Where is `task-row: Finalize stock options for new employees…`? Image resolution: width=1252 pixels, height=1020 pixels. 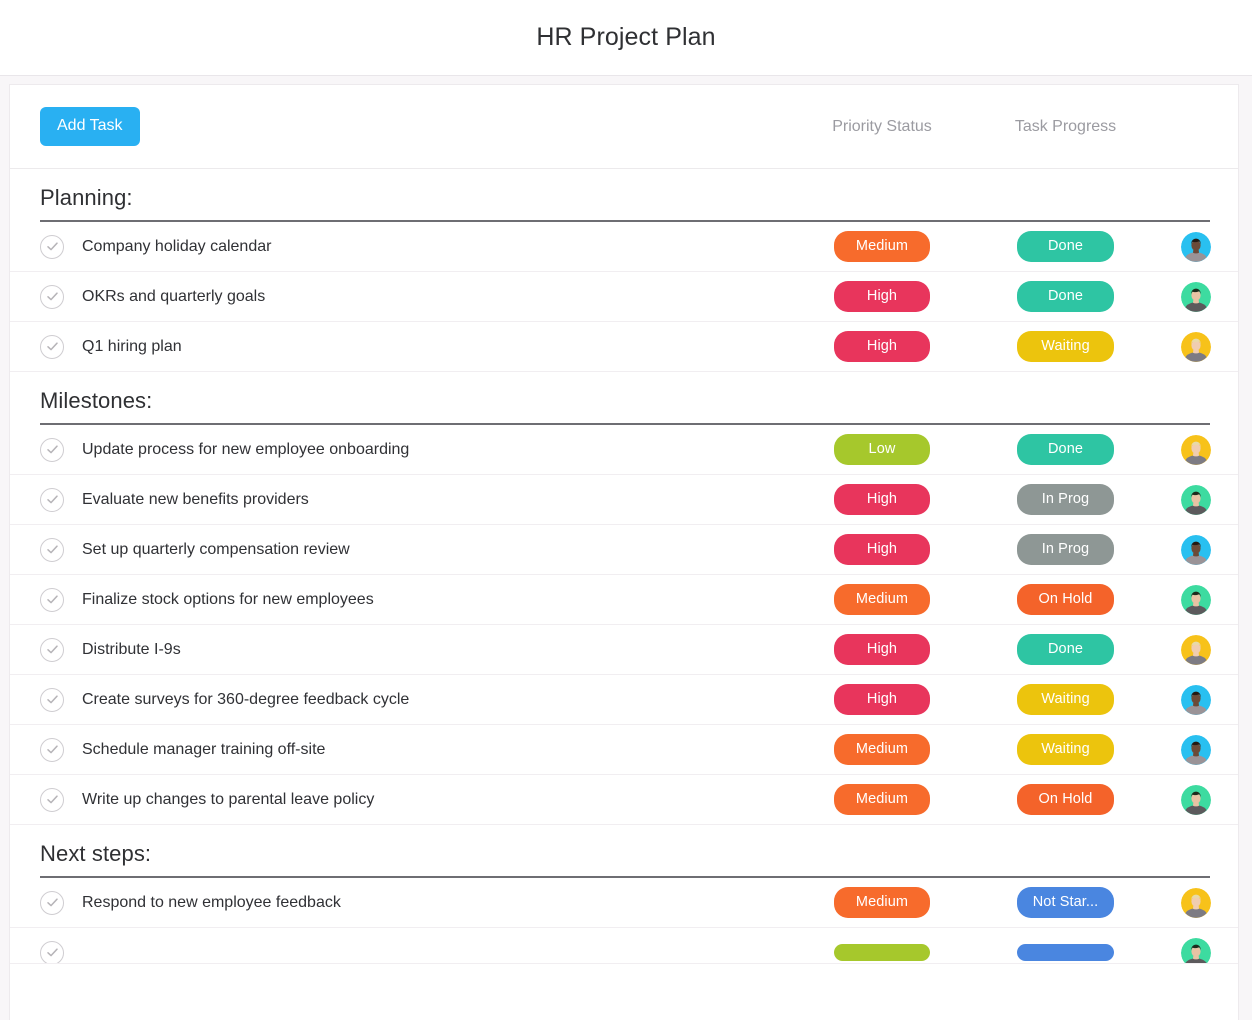 task-row: Finalize stock options for new employees… is located at coordinates (624, 600).